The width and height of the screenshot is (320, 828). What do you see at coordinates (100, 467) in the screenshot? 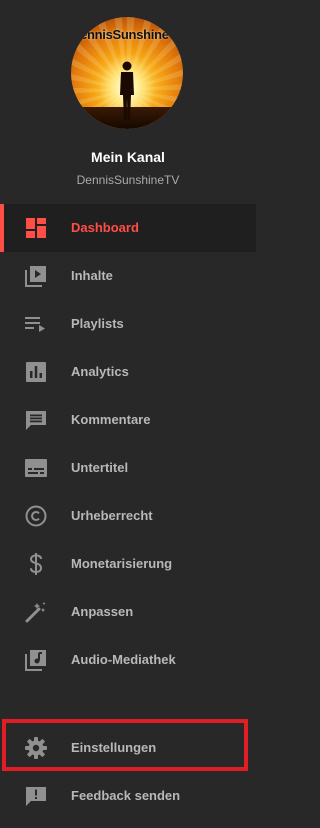
I see `nav-item-label: Untertitel` at bounding box center [100, 467].